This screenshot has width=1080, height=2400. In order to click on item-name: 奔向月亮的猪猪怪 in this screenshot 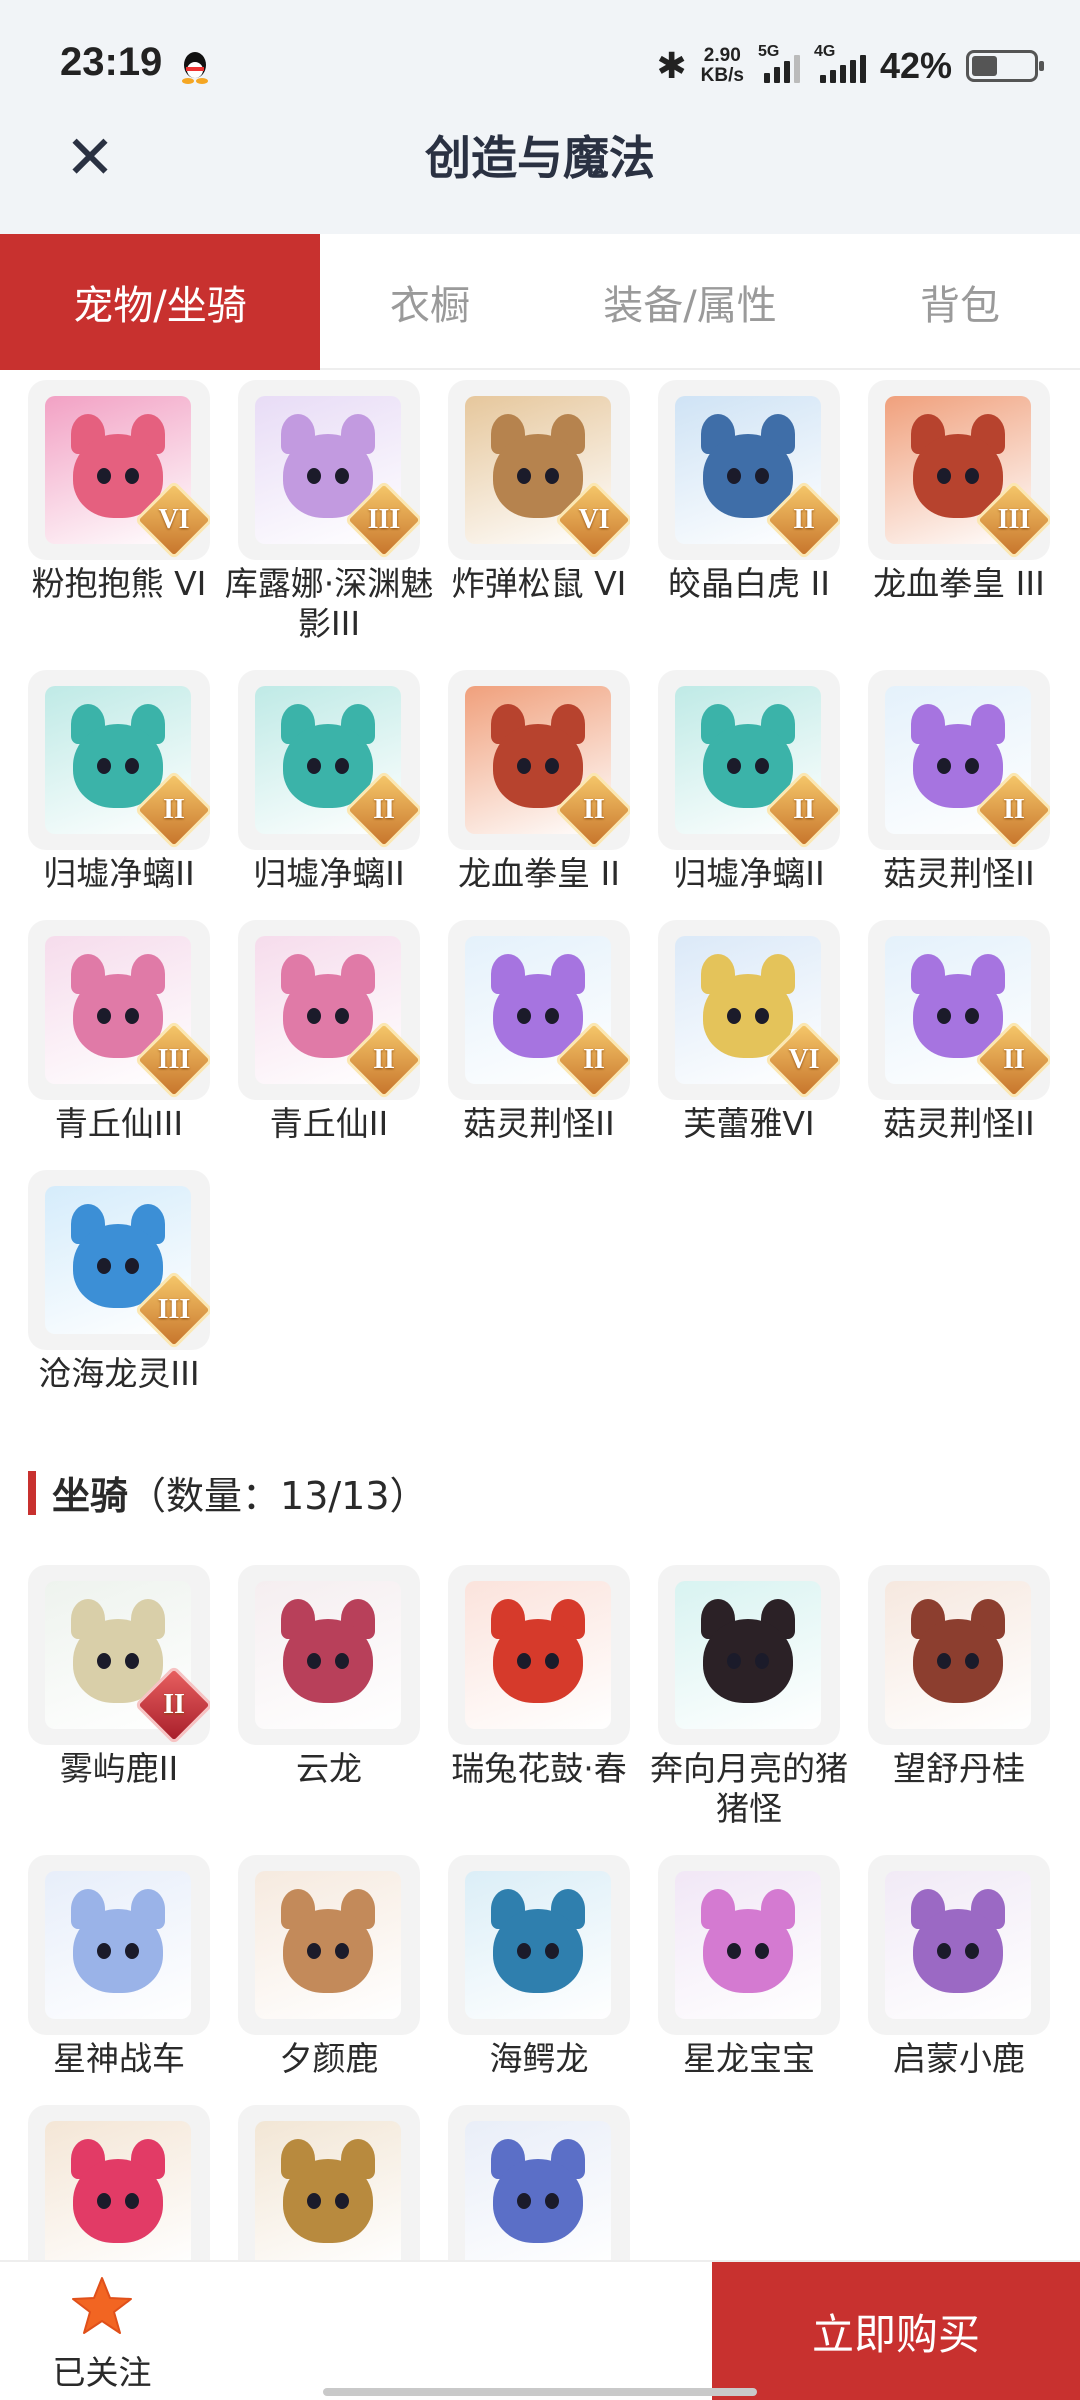, I will do `click(749, 1788)`.